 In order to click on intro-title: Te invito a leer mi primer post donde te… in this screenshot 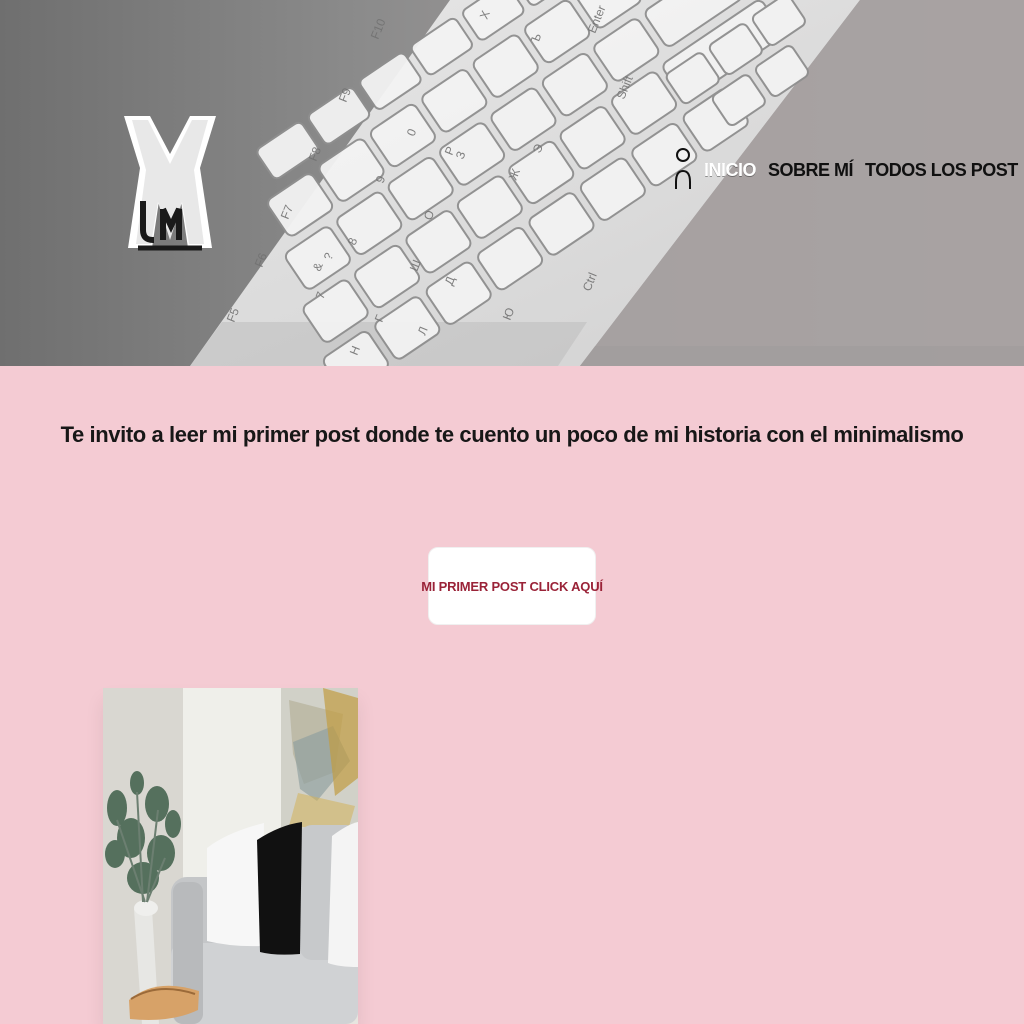, I will do `click(512, 434)`.